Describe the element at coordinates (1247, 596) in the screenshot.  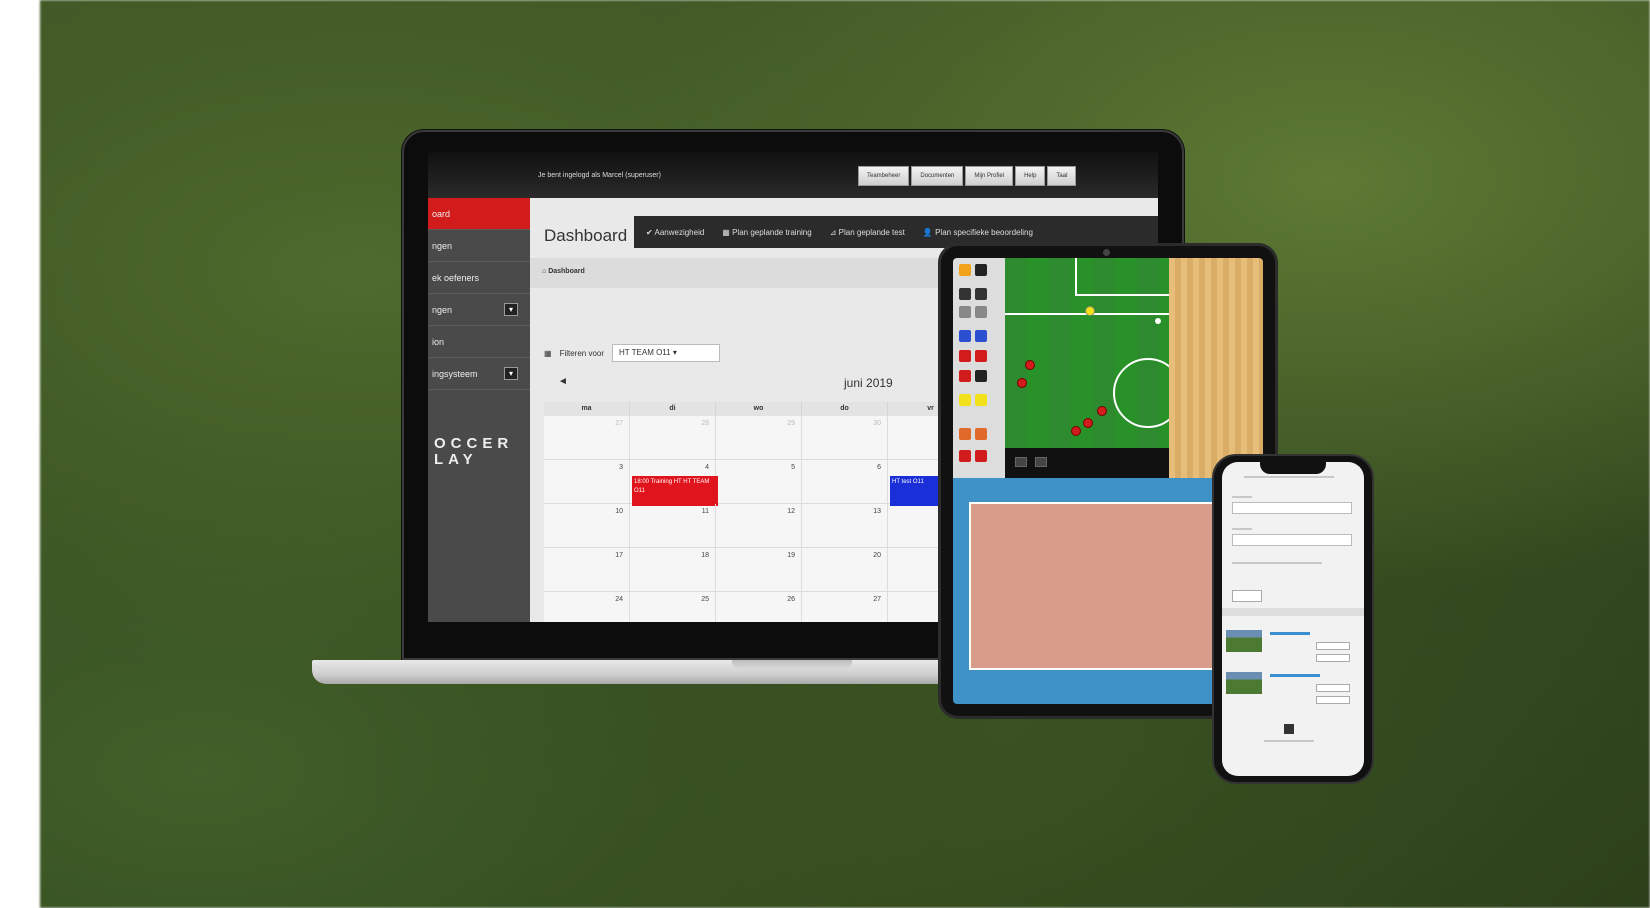
I see `phone-submit-button` at that location.